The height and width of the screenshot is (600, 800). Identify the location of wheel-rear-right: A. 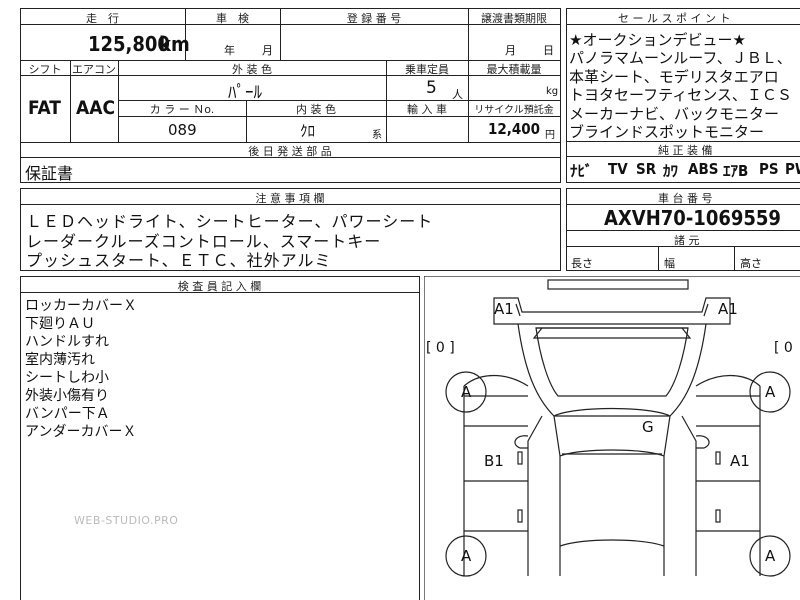
(770, 556).